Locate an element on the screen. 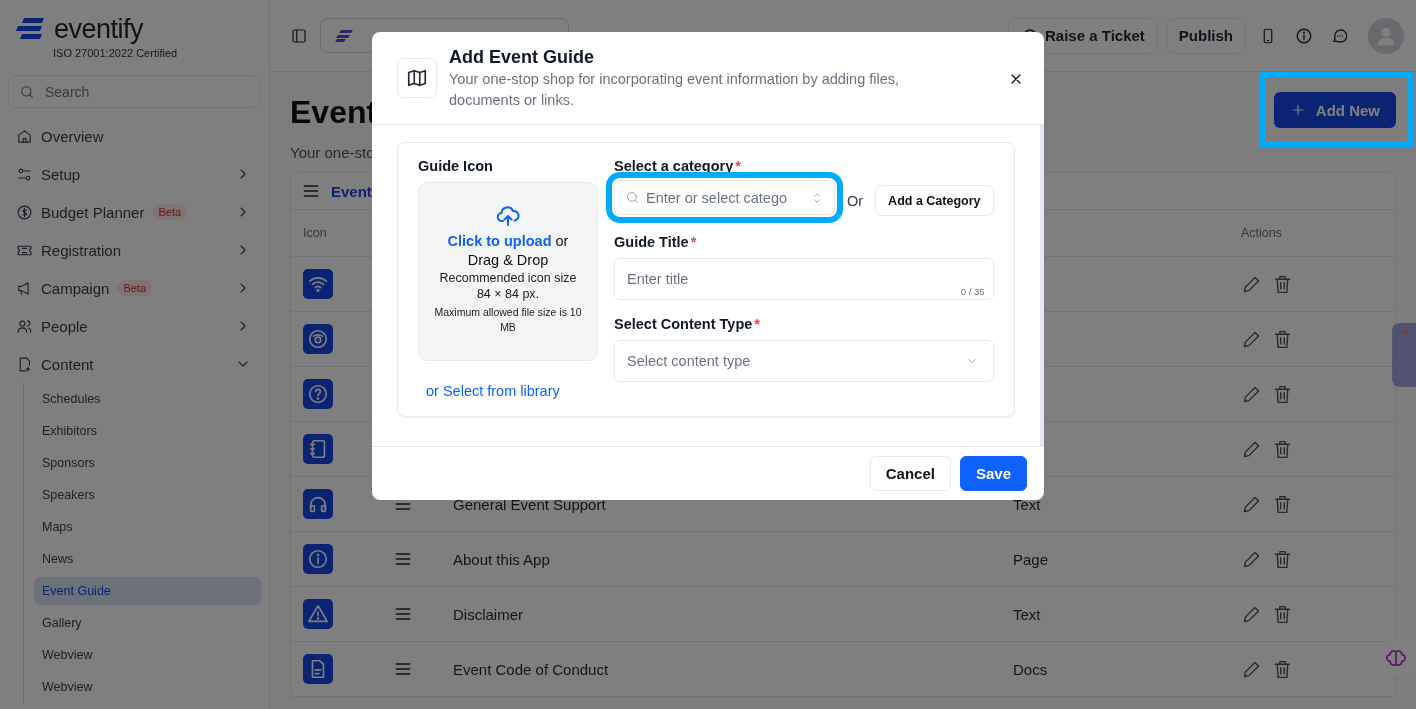 The image size is (1416, 709). dialog-title: Add Event Guide is located at coordinates (522, 57).